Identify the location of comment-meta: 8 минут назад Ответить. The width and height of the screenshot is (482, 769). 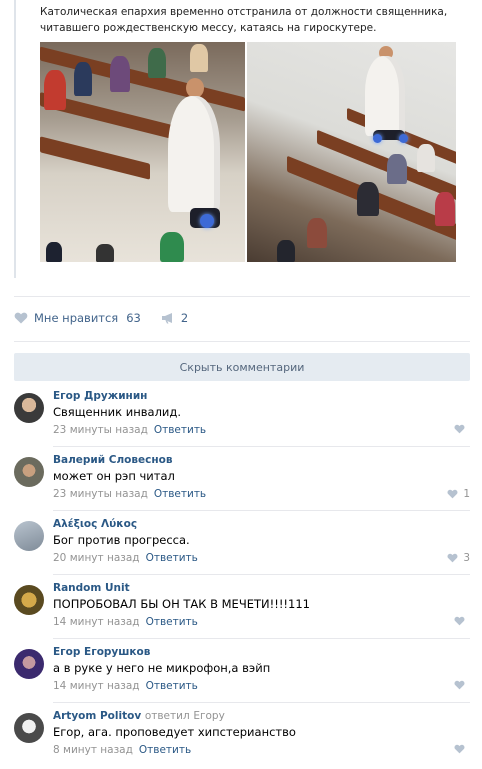
(122, 750).